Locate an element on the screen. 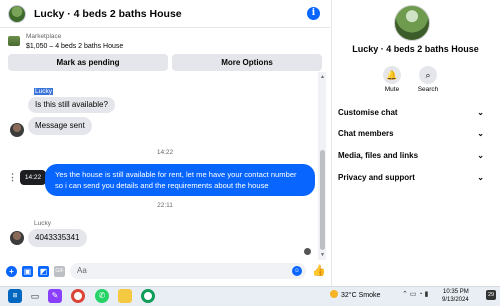  panel-item-label: Privacy and support is located at coordinates (376, 177).